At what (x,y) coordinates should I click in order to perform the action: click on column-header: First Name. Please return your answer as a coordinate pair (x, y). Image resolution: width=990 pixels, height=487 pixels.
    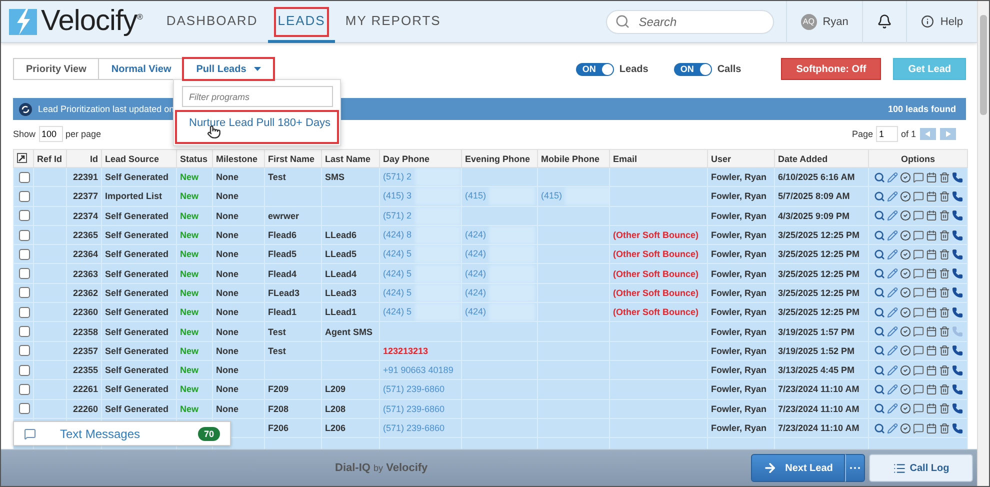
    Looking at the image, I should click on (293, 159).